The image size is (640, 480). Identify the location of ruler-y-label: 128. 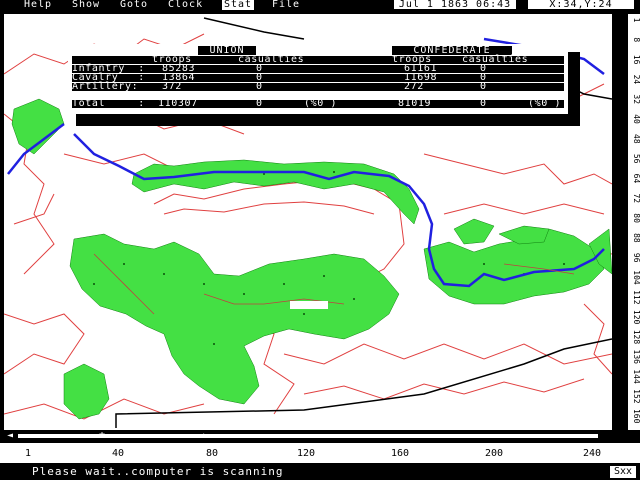
(636, 337).